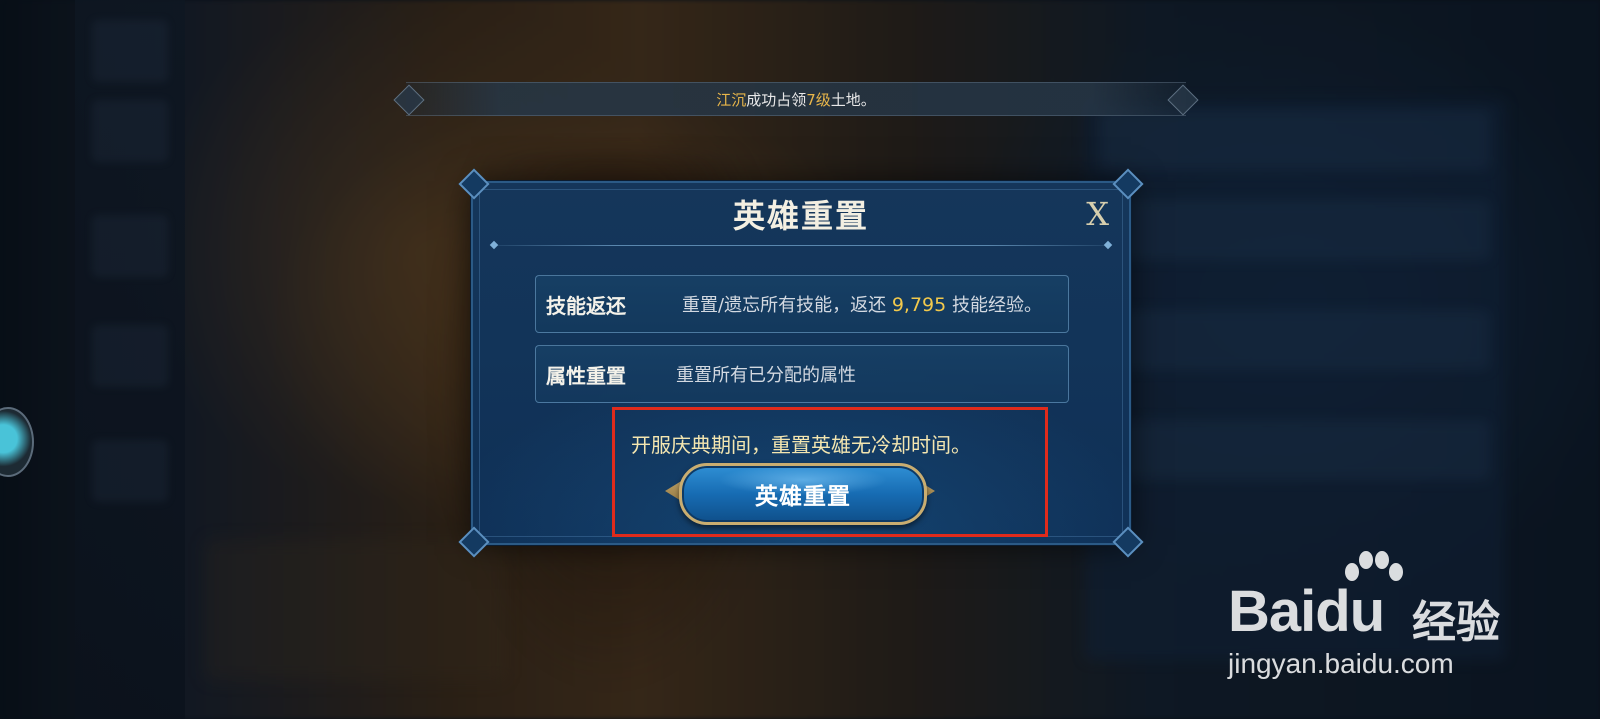 The width and height of the screenshot is (1600, 719). I want to click on notice-text: 成功占领, so click(776, 99).